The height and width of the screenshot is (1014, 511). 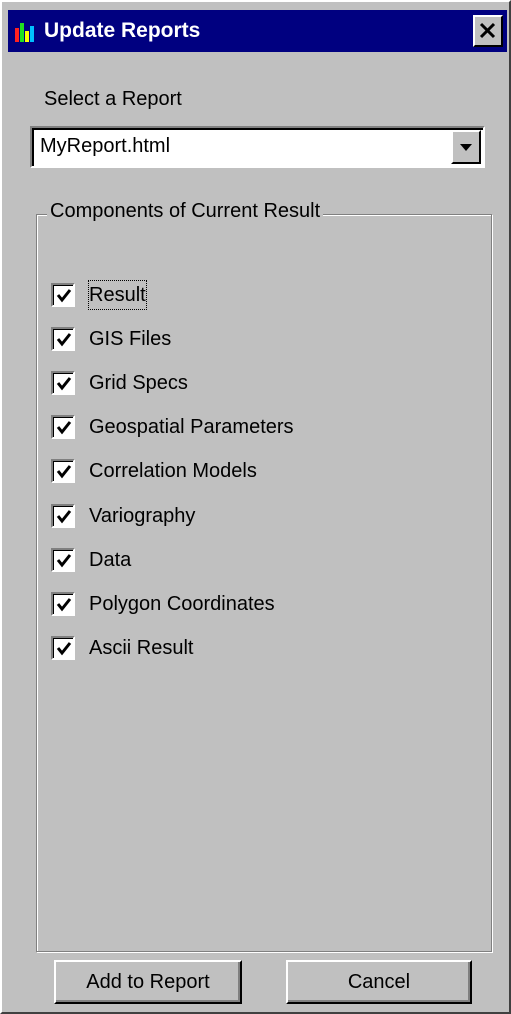 What do you see at coordinates (141, 648) in the screenshot?
I see `checkbox-label: Ascii Result` at bounding box center [141, 648].